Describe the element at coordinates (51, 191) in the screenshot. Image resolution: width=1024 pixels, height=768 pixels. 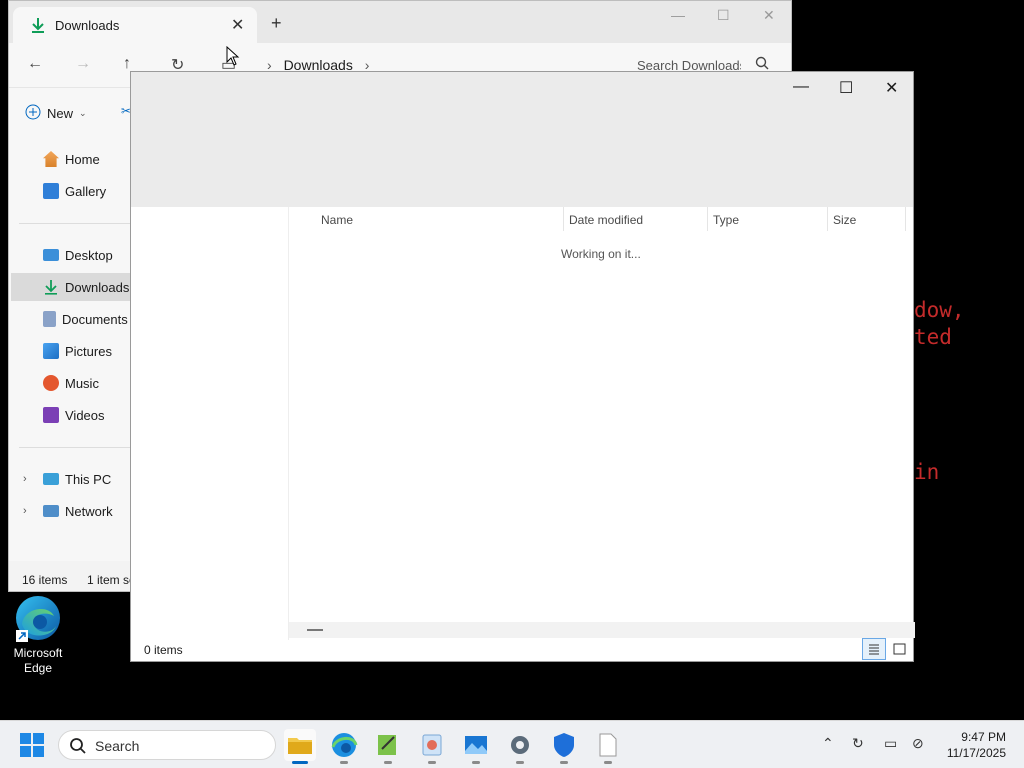
I see `gallery-icon` at that location.